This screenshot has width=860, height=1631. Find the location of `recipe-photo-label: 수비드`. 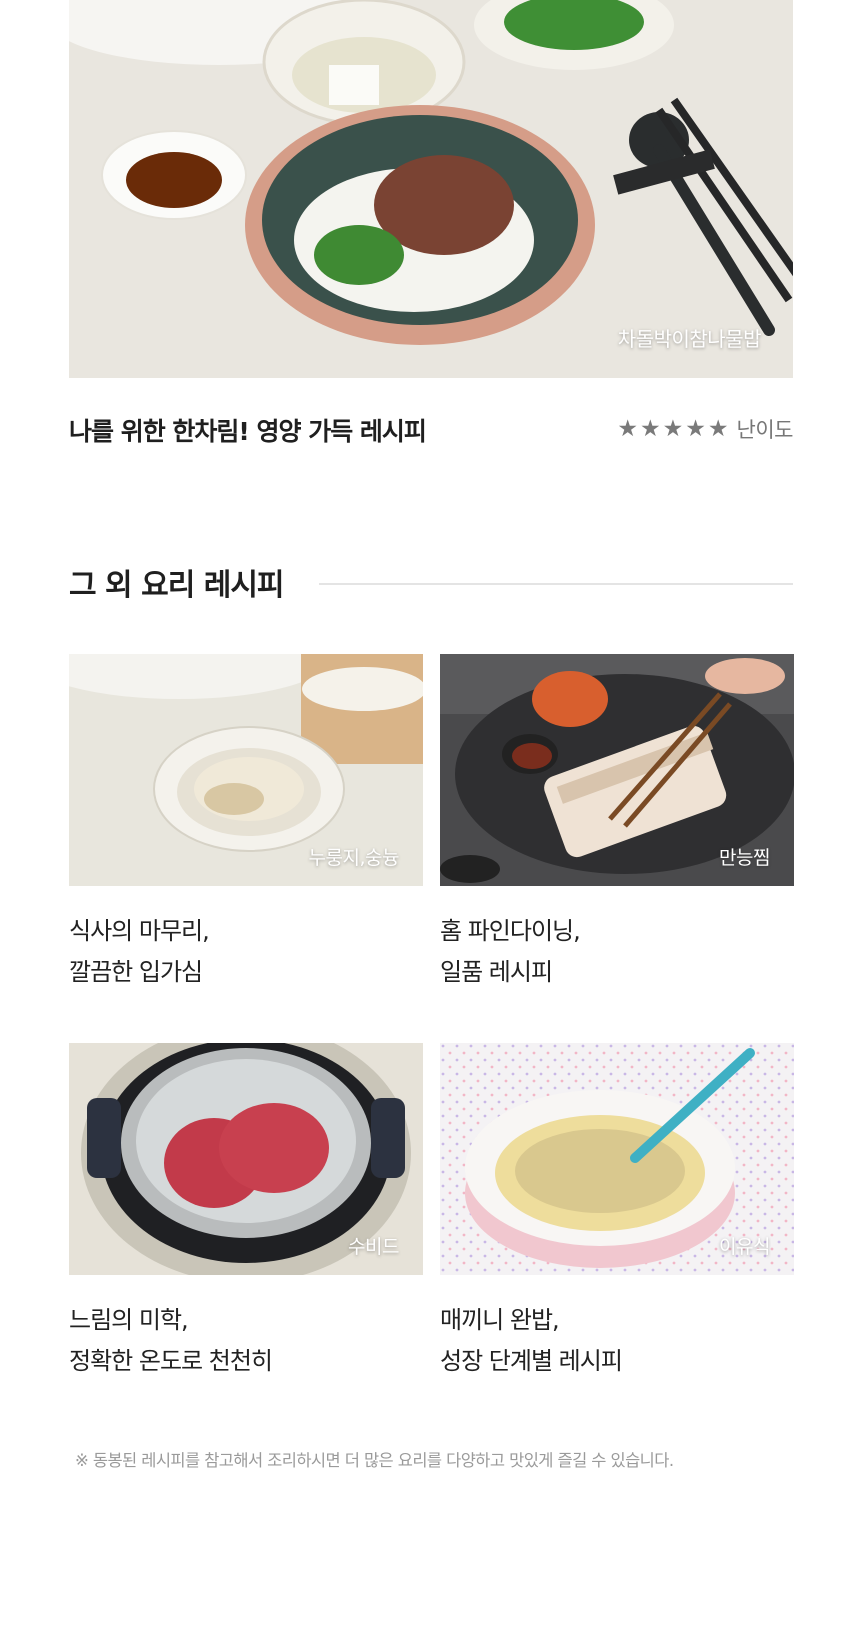

recipe-photo-label: 수비드 is located at coordinates (373, 1247).